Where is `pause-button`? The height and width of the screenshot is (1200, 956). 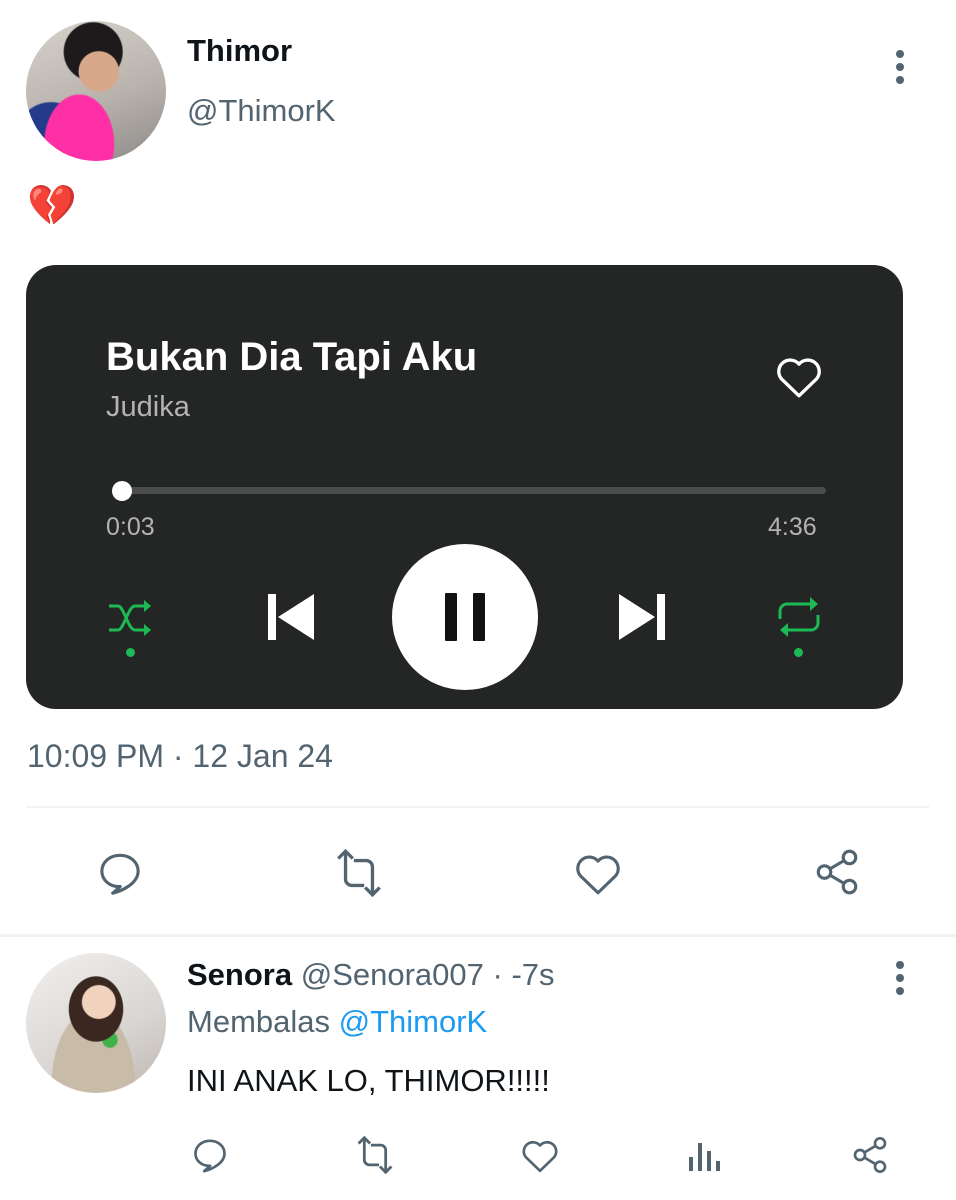
pause-button is located at coordinates (465, 617).